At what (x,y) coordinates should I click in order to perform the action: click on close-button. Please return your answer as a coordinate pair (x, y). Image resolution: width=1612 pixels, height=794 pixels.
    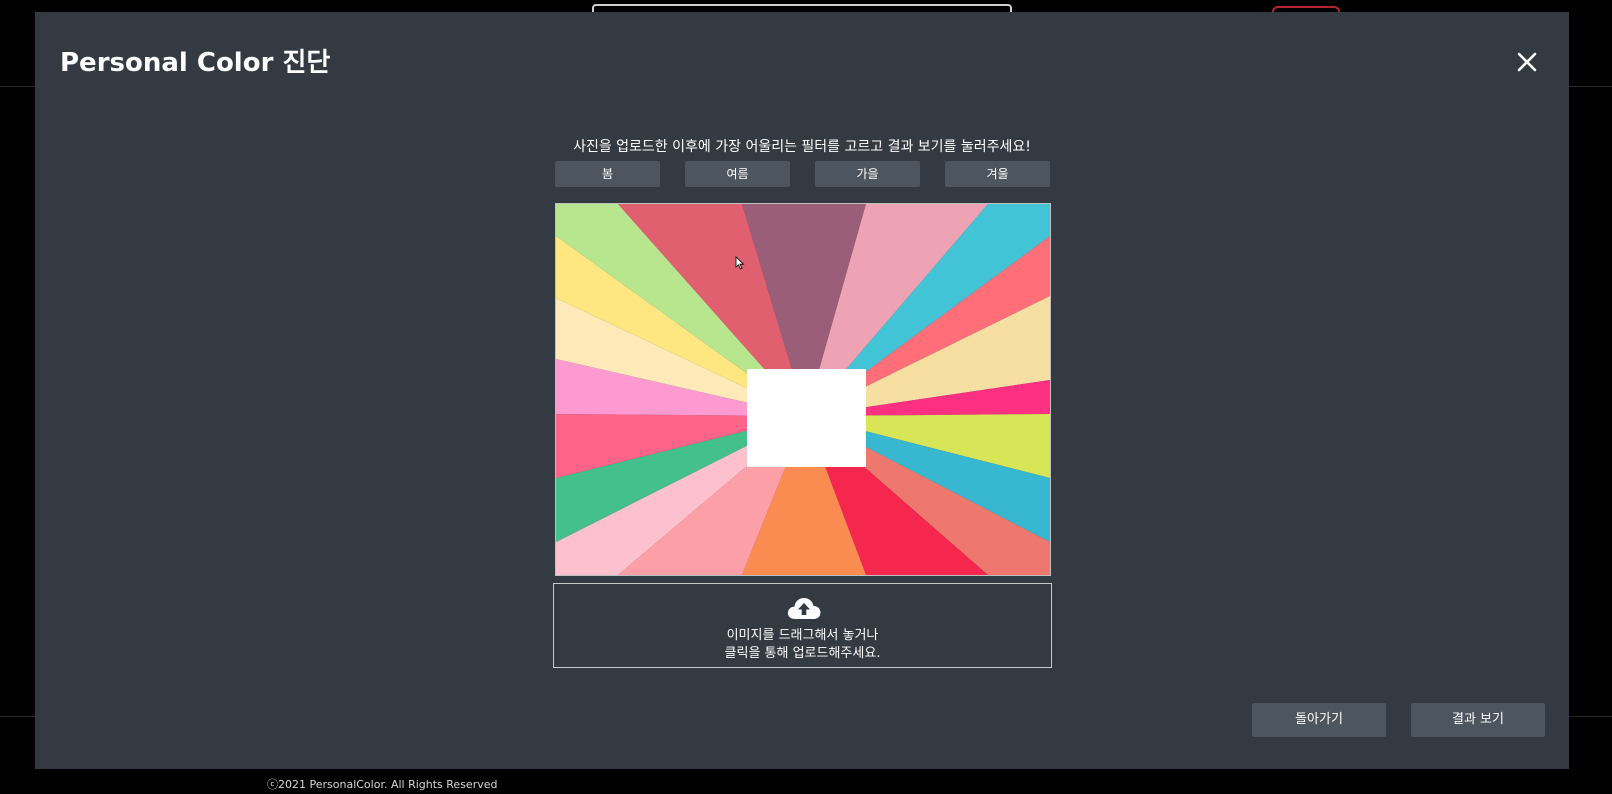
    Looking at the image, I should click on (1527, 62).